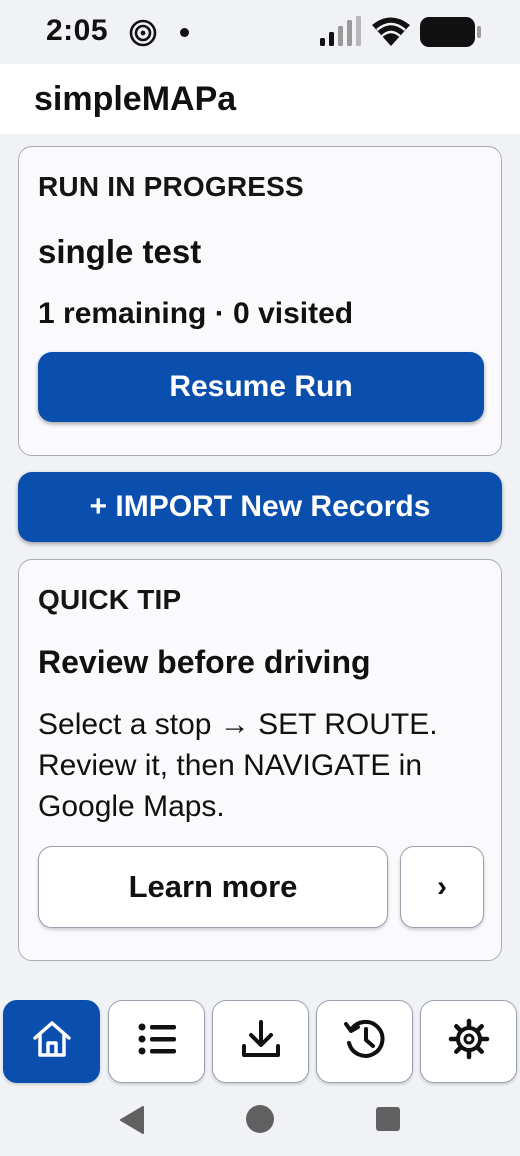 The height and width of the screenshot is (1156, 520). I want to click on system-nav-bar, so click(260, 1121).